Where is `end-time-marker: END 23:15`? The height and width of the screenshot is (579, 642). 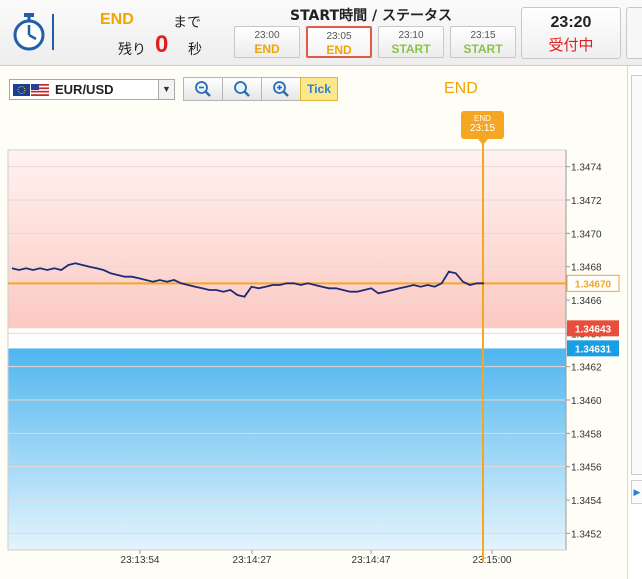
end-time-marker: END 23:15 is located at coordinates (482, 125).